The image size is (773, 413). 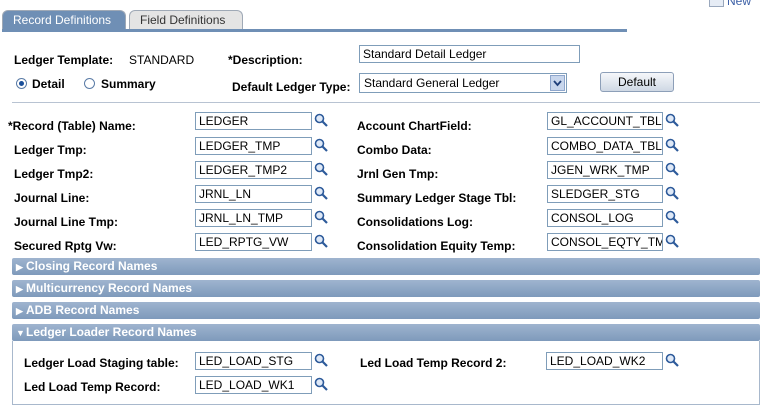 I want to click on secured-rptg-vw-input: LED_RPTG_VW, so click(x=253, y=242).